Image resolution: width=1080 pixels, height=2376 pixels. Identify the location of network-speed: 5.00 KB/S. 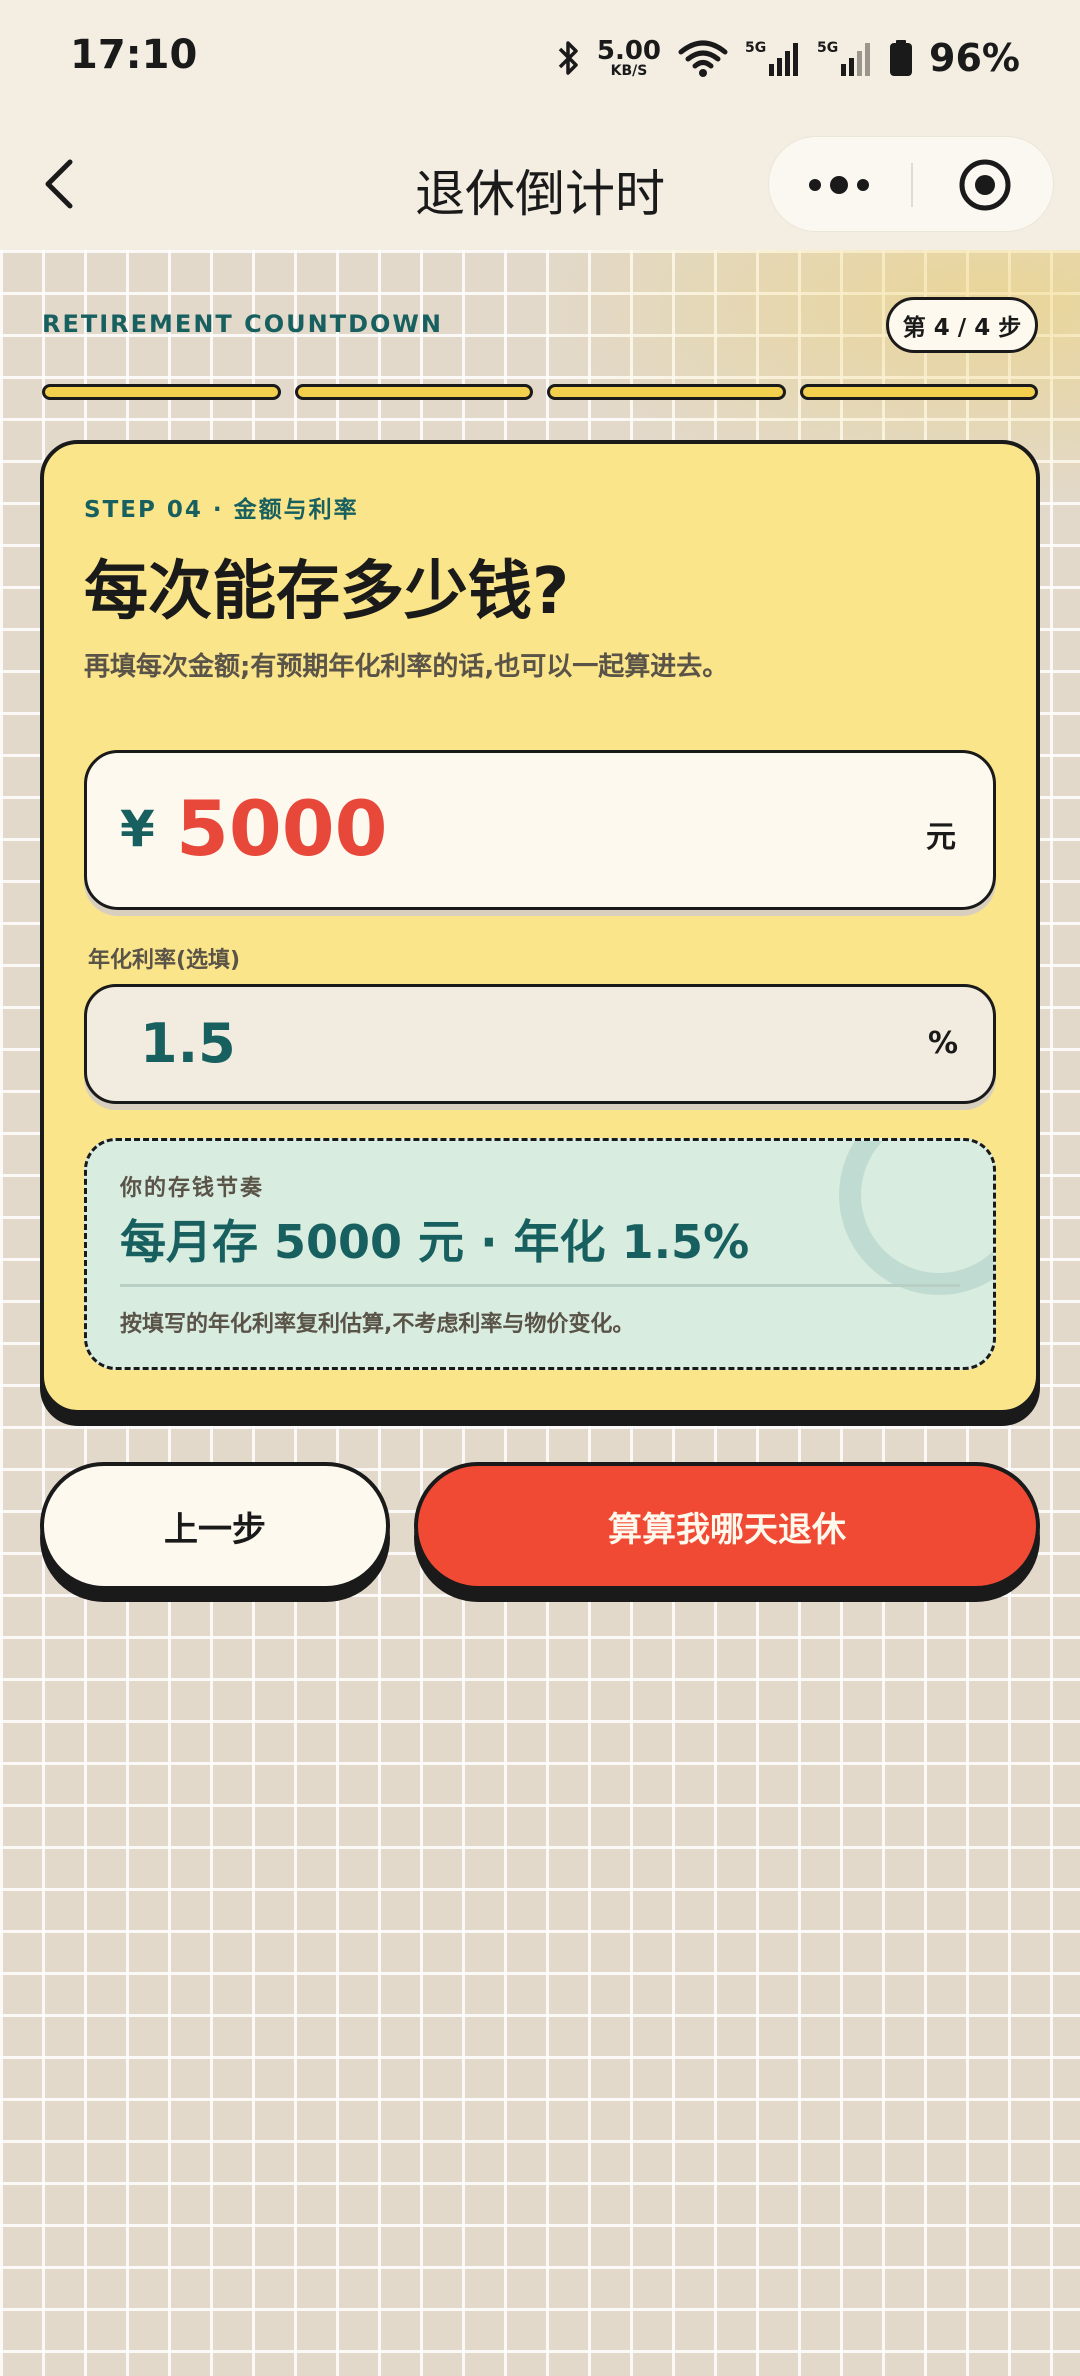
(629, 58).